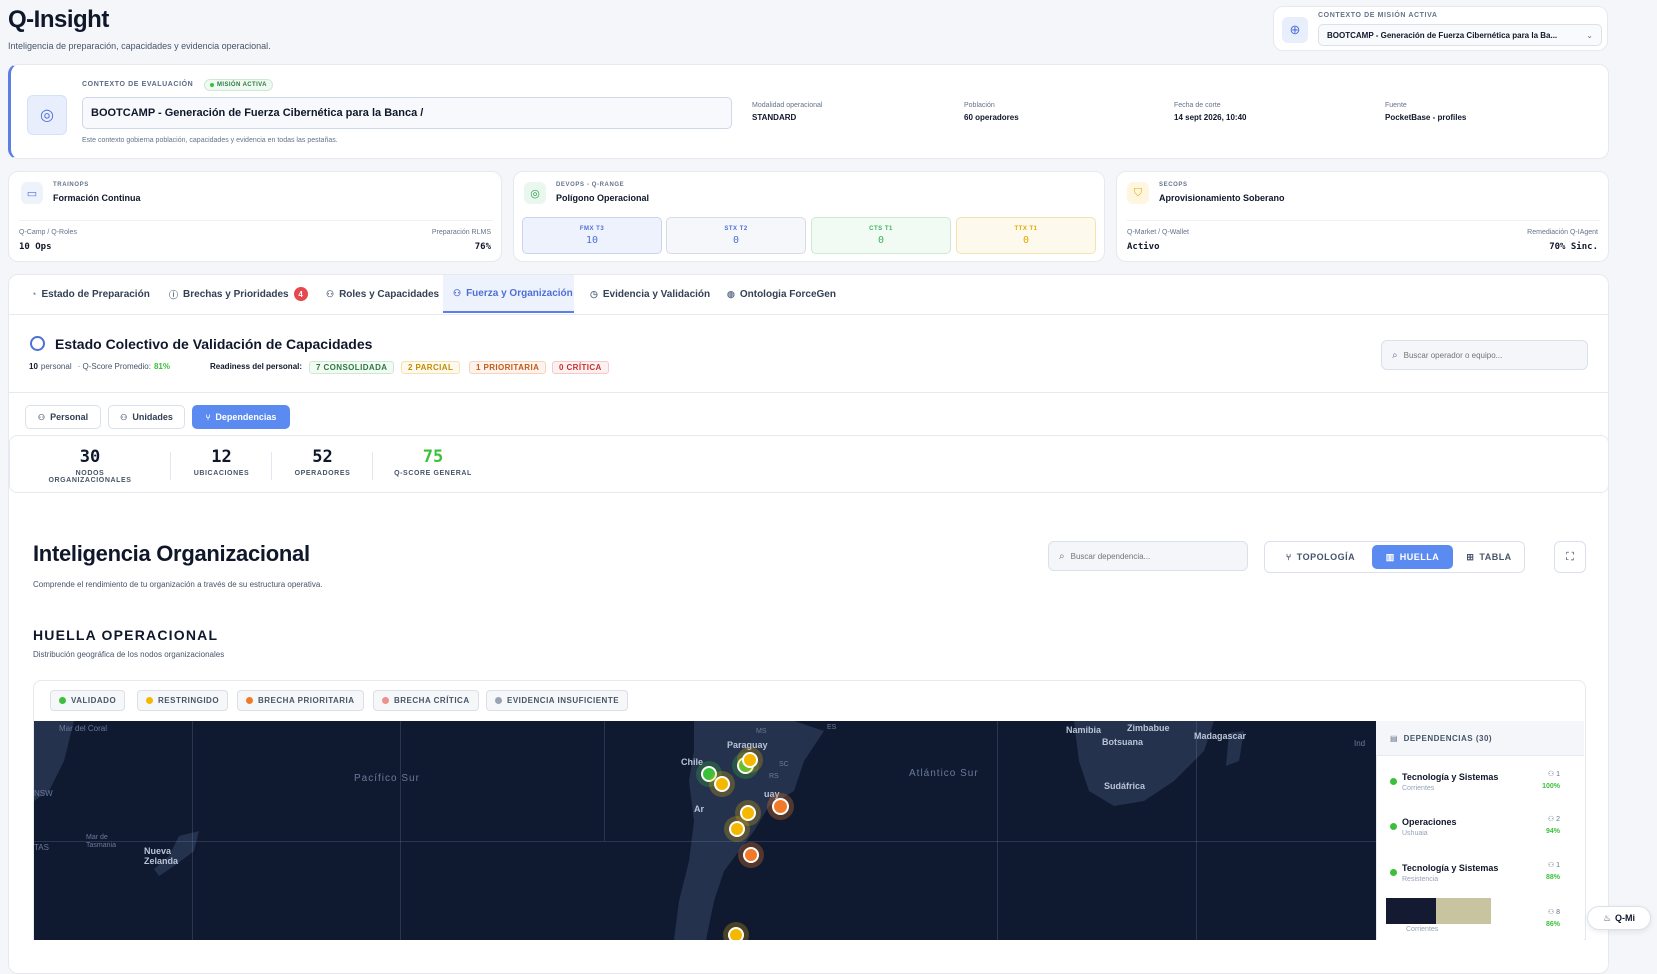  What do you see at coordinates (1062, 556) in the screenshot?
I see `search-icon: ⌕` at bounding box center [1062, 556].